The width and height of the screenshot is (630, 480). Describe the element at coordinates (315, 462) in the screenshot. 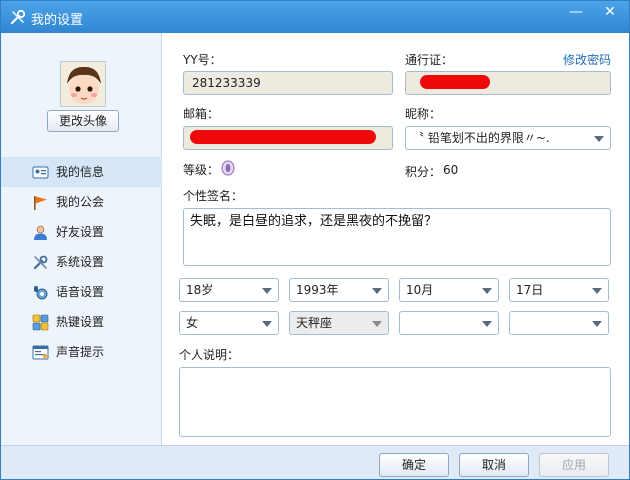

I see `dialog-footer: 确定 取消 应用` at that location.